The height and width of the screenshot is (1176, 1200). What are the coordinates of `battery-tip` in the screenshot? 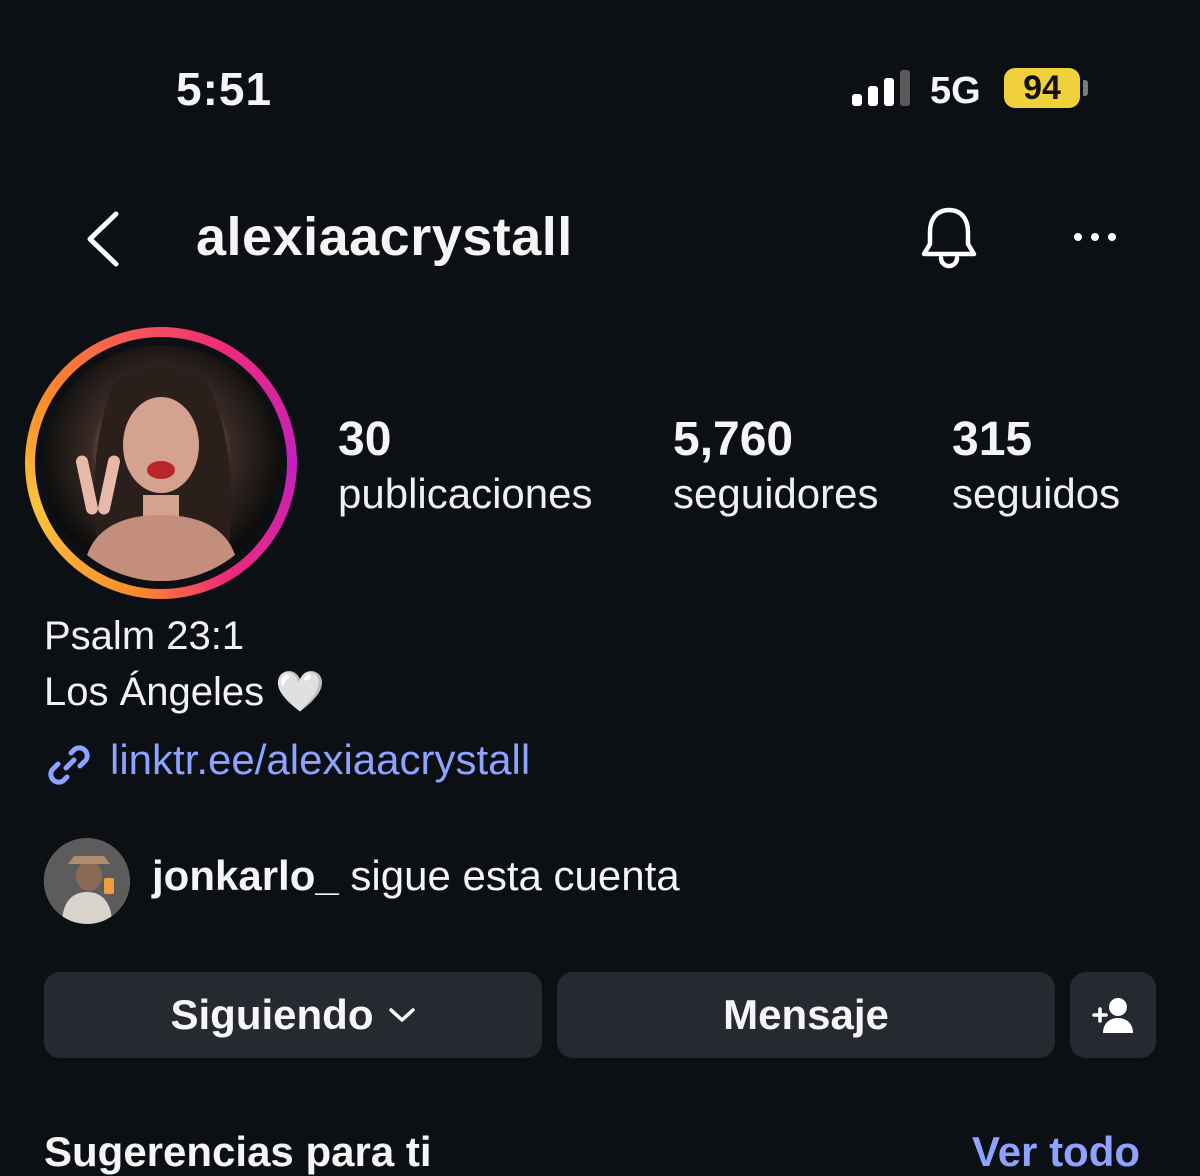 It's located at (1085, 88).